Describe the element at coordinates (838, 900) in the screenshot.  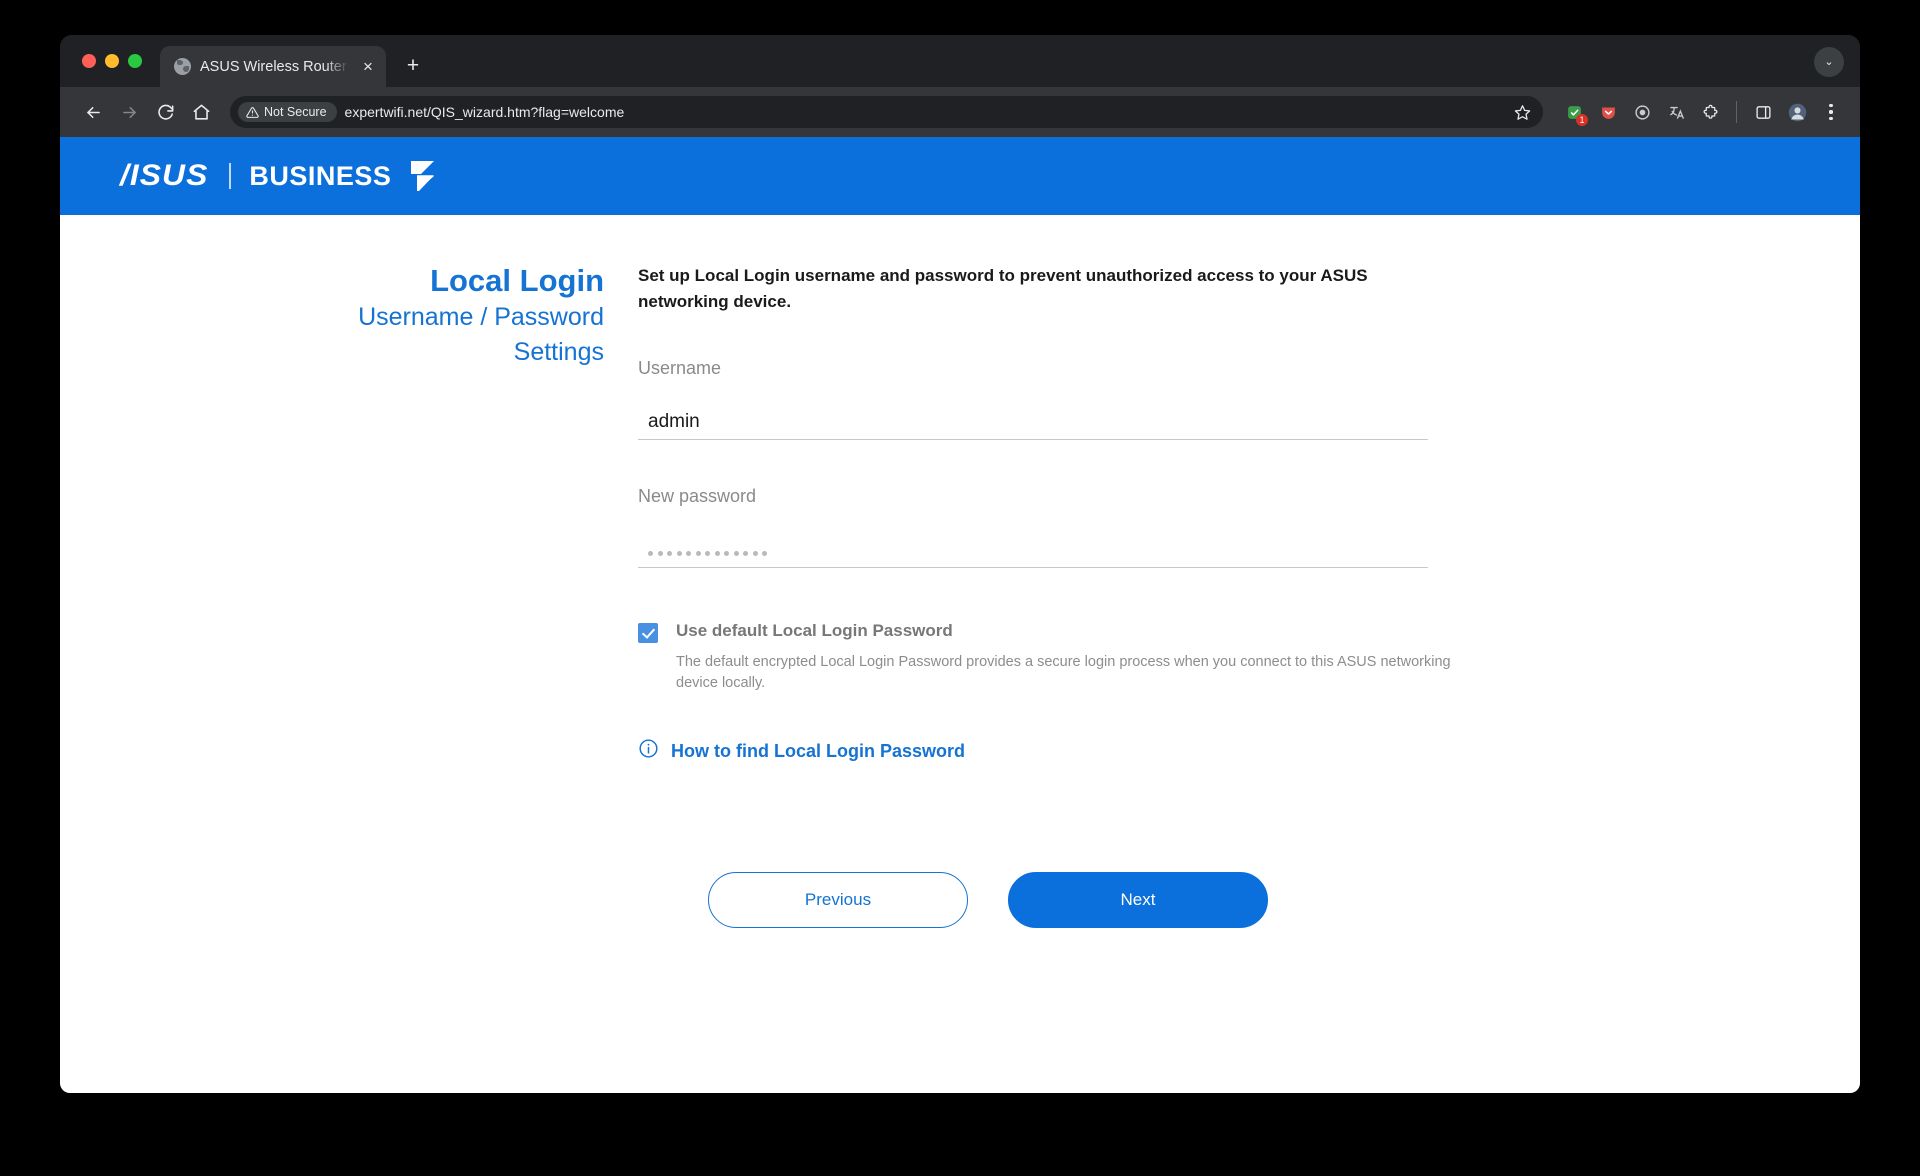
I see `previous-button: Previous` at that location.